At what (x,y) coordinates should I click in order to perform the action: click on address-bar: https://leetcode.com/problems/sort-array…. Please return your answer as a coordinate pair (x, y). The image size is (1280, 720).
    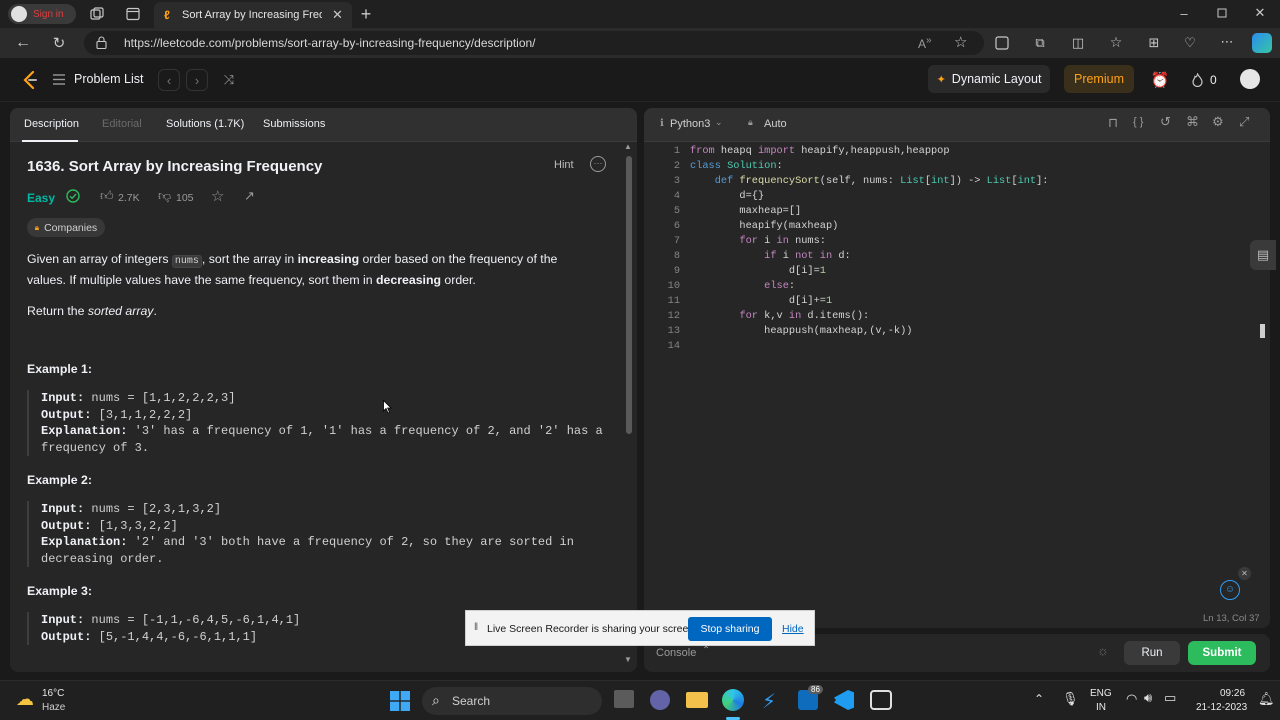
    Looking at the image, I should click on (534, 43).